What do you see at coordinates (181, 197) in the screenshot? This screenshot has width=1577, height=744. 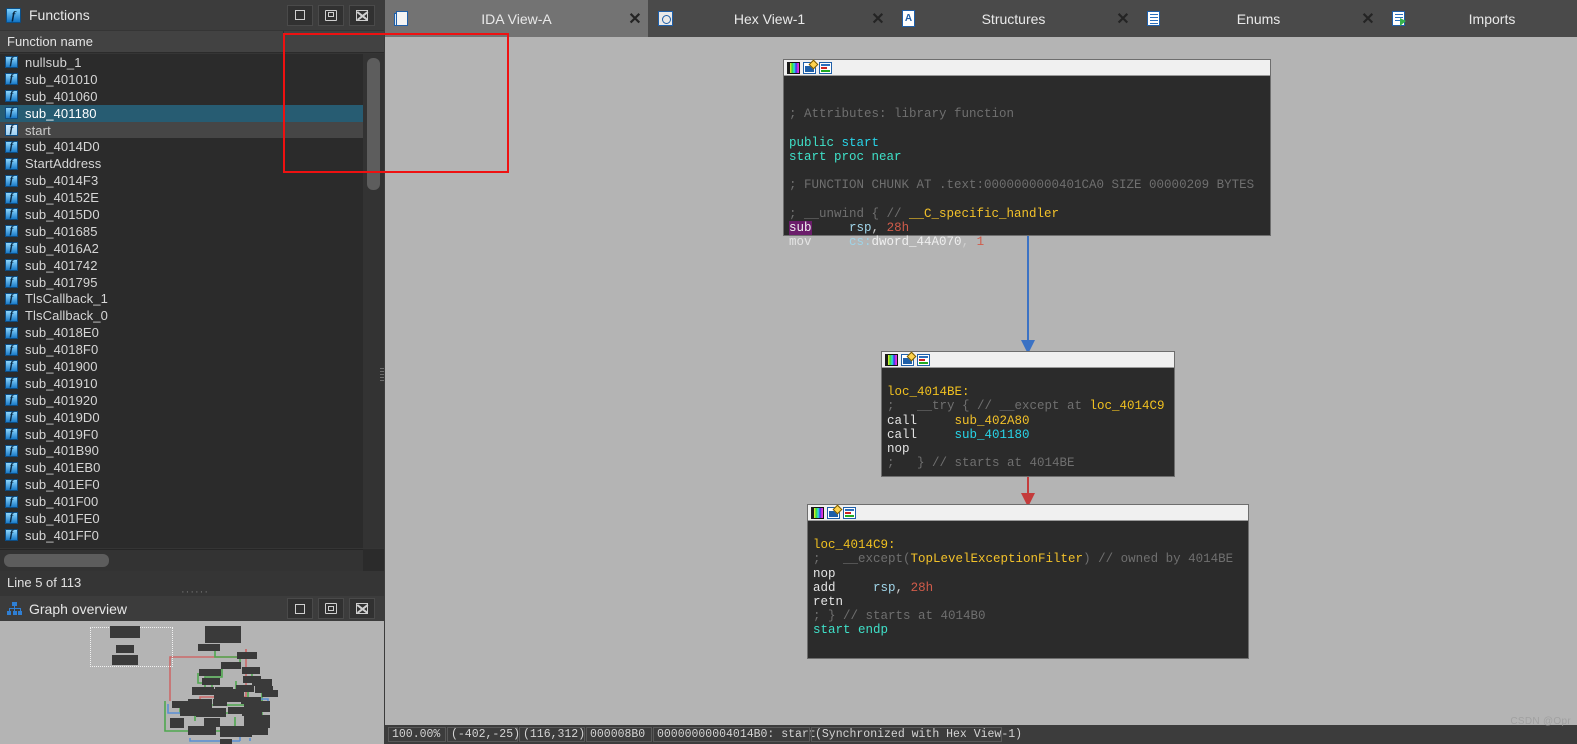 I see `function-list-item: sub_40152E` at bounding box center [181, 197].